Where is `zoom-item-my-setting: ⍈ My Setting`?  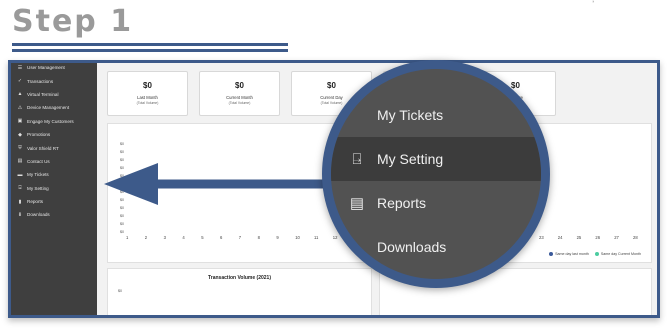 zoom-item-my-setting: ⍈ My Setting is located at coordinates (436, 159).